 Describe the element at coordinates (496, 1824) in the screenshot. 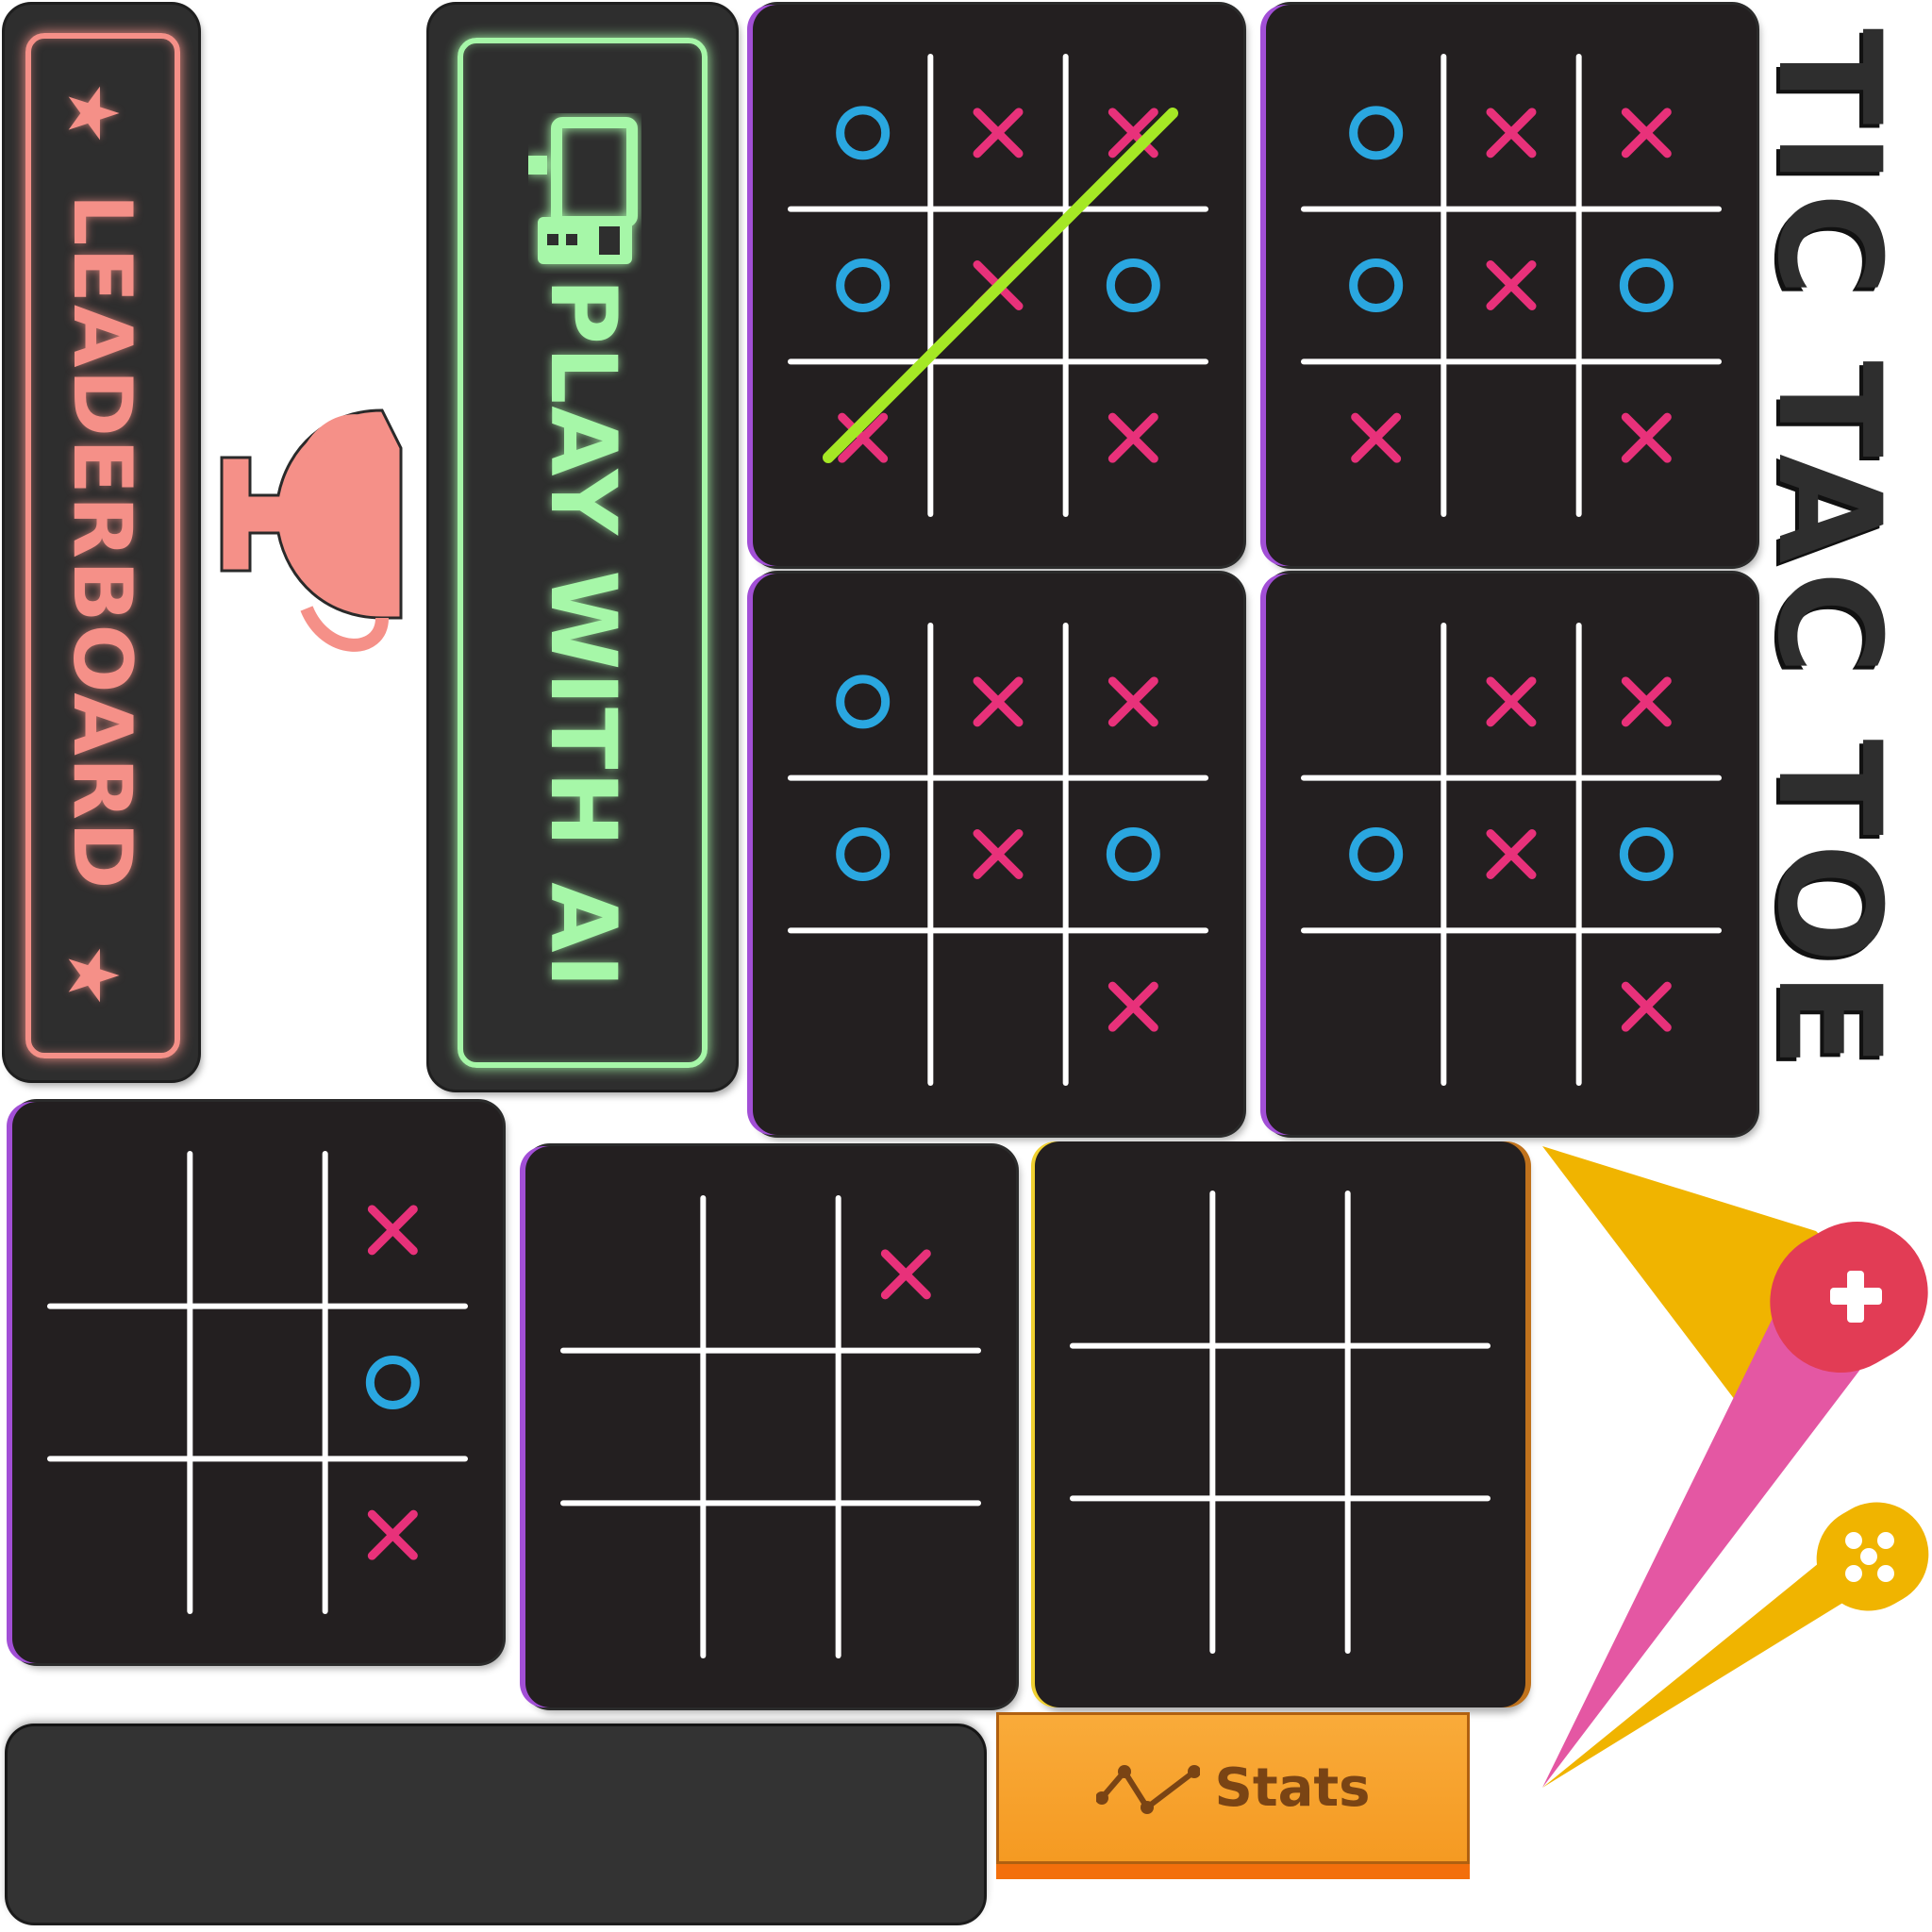

I see `panel-bar` at that location.